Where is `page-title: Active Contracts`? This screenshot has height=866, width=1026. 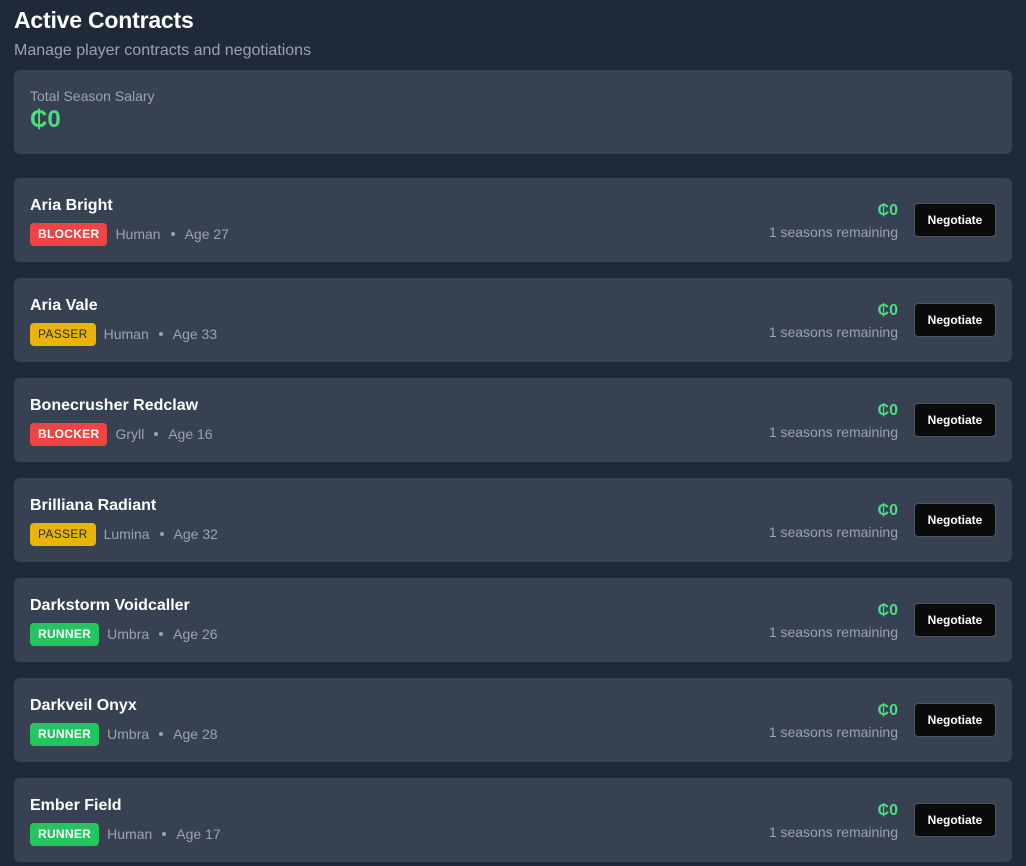
page-title: Active Contracts is located at coordinates (104, 20).